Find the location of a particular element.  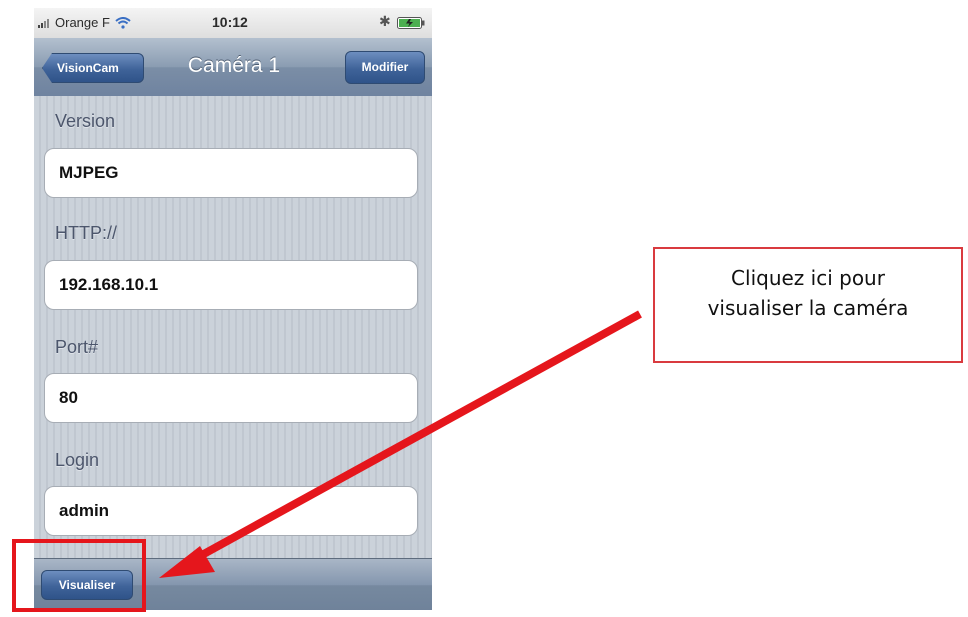

callout-box: Cliquez ici pour visualiser la caméra is located at coordinates (808, 305).